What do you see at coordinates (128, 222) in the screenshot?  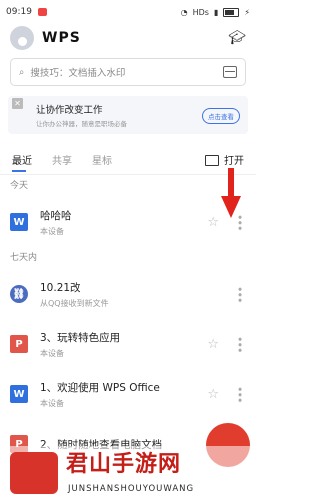 I see `file-row: W 哈哈哈 本设备 ☆ •••` at bounding box center [128, 222].